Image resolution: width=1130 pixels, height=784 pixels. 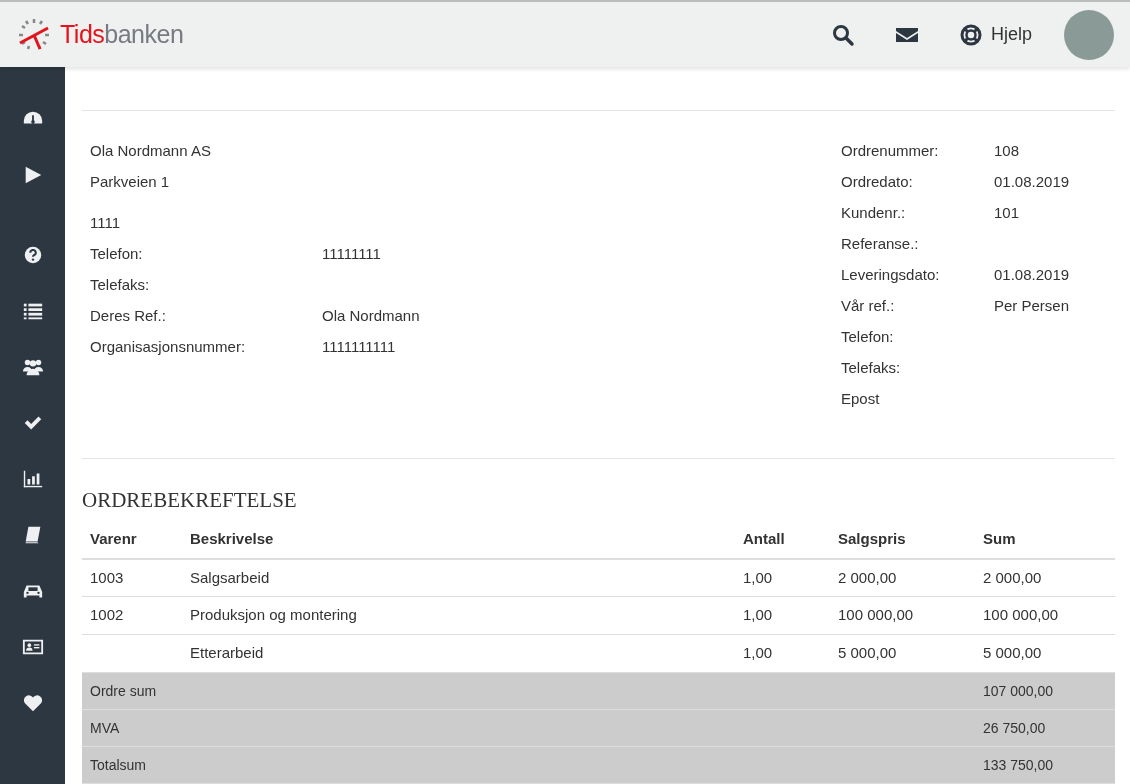 I want to click on help-link: Hjelp, so click(x=995, y=34).